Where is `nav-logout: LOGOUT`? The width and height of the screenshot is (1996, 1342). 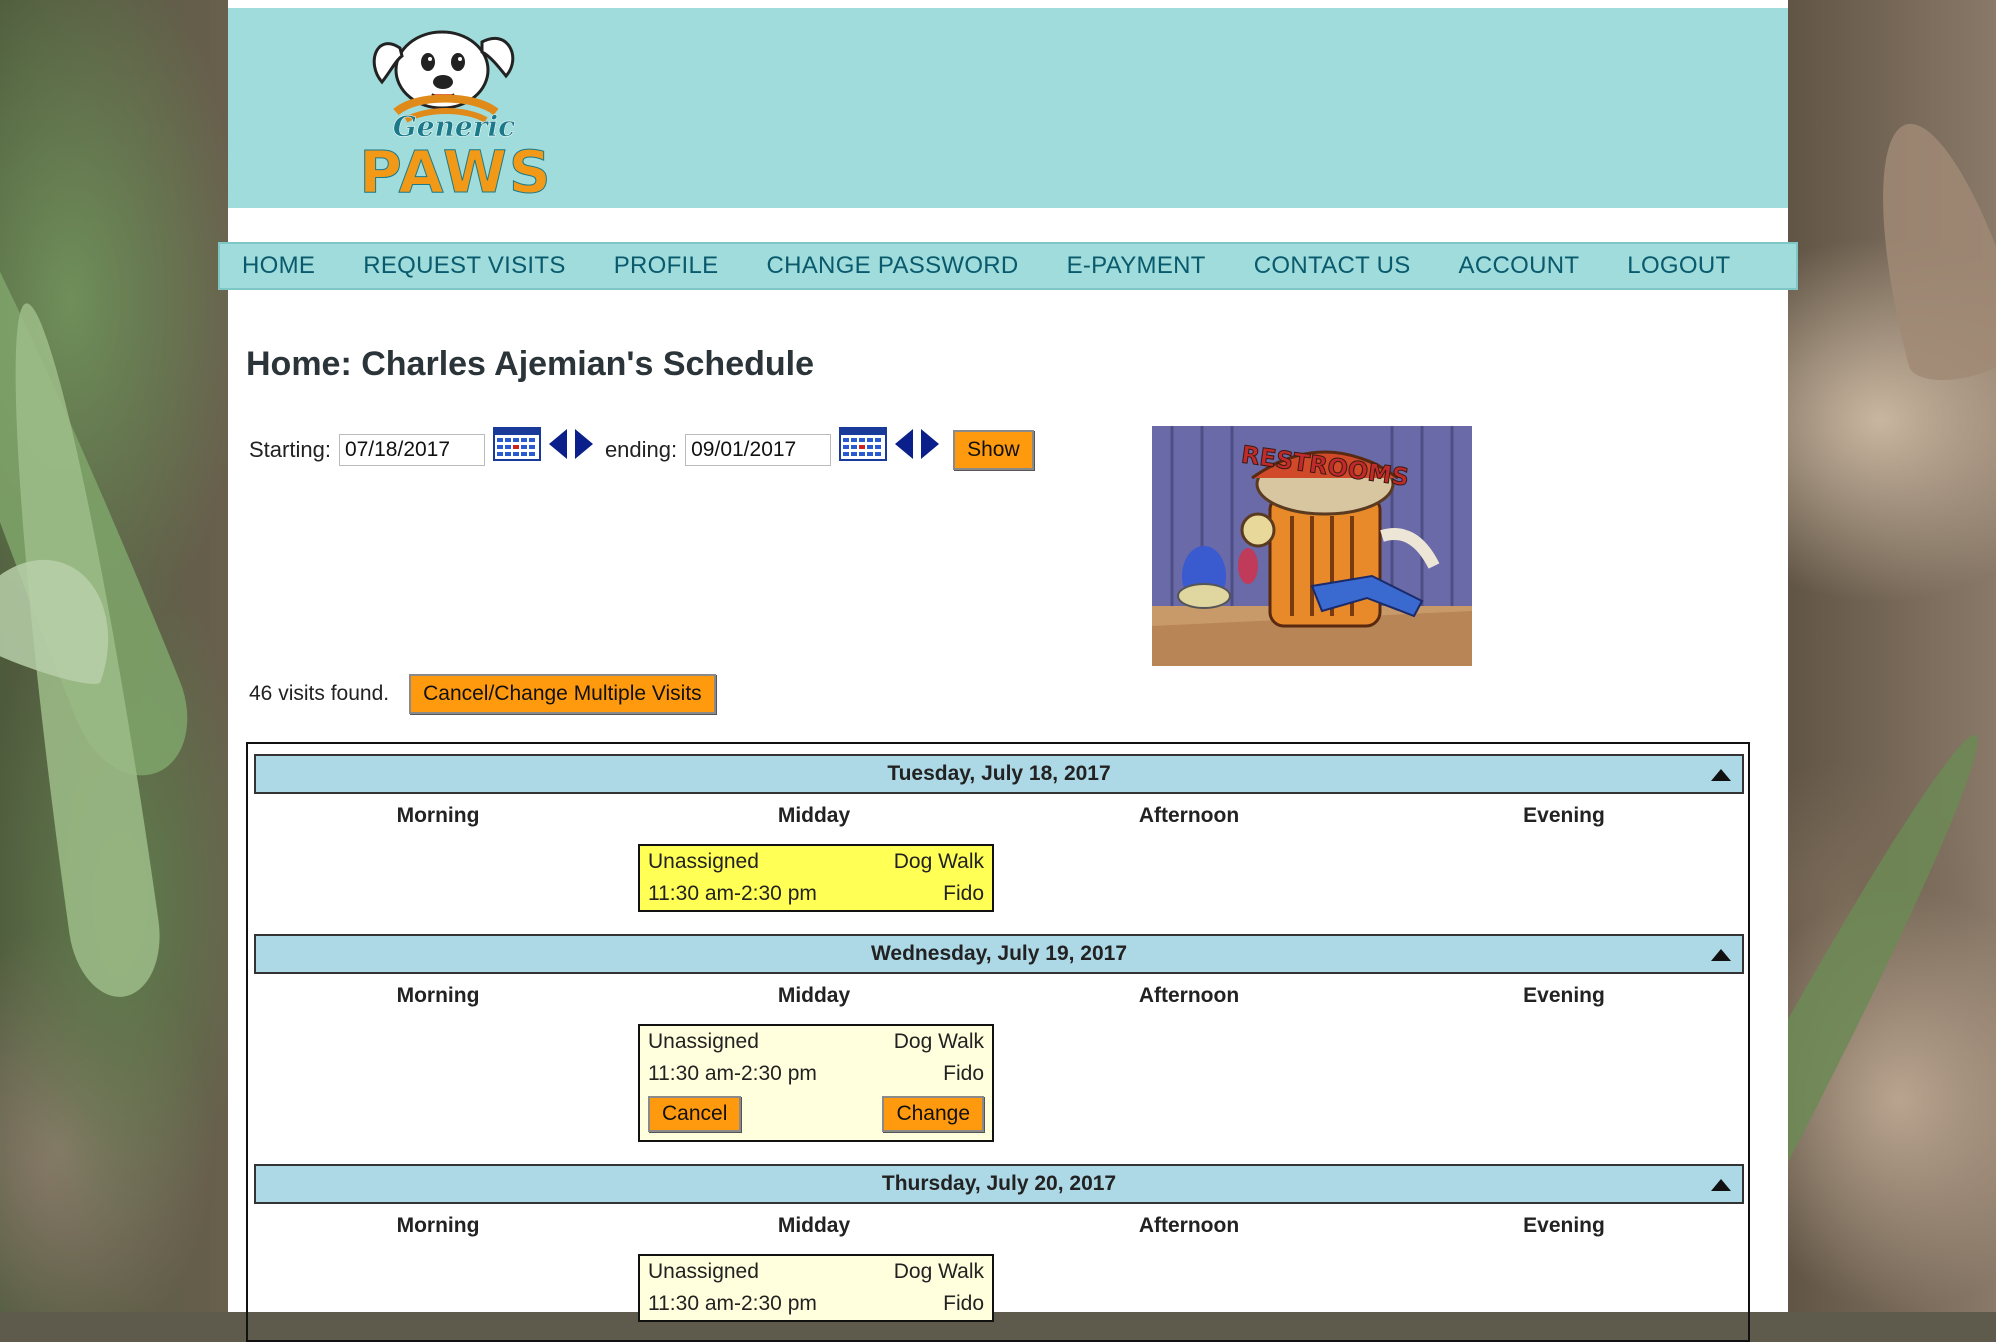 nav-logout: LOGOUT is located at coordinates (1678, 266).